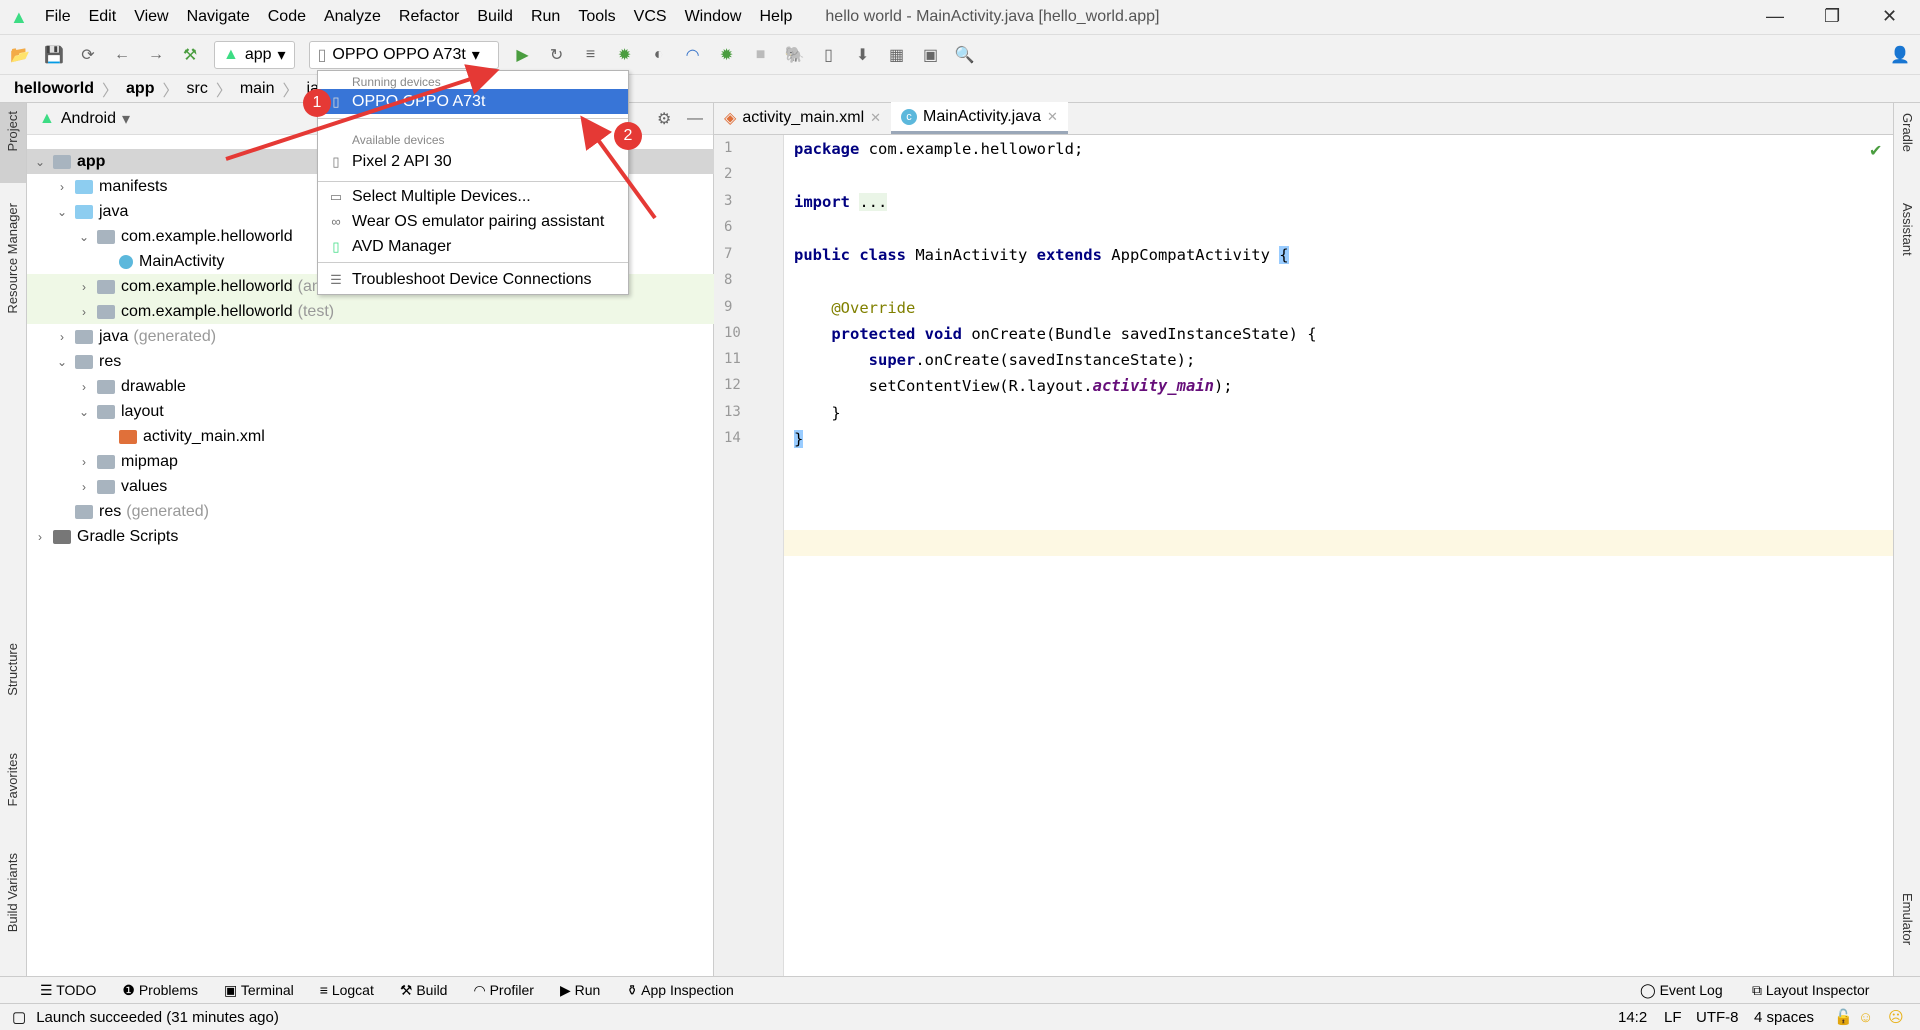  I want to click on happy-face-icon: ☺, so click(1865, 1017).